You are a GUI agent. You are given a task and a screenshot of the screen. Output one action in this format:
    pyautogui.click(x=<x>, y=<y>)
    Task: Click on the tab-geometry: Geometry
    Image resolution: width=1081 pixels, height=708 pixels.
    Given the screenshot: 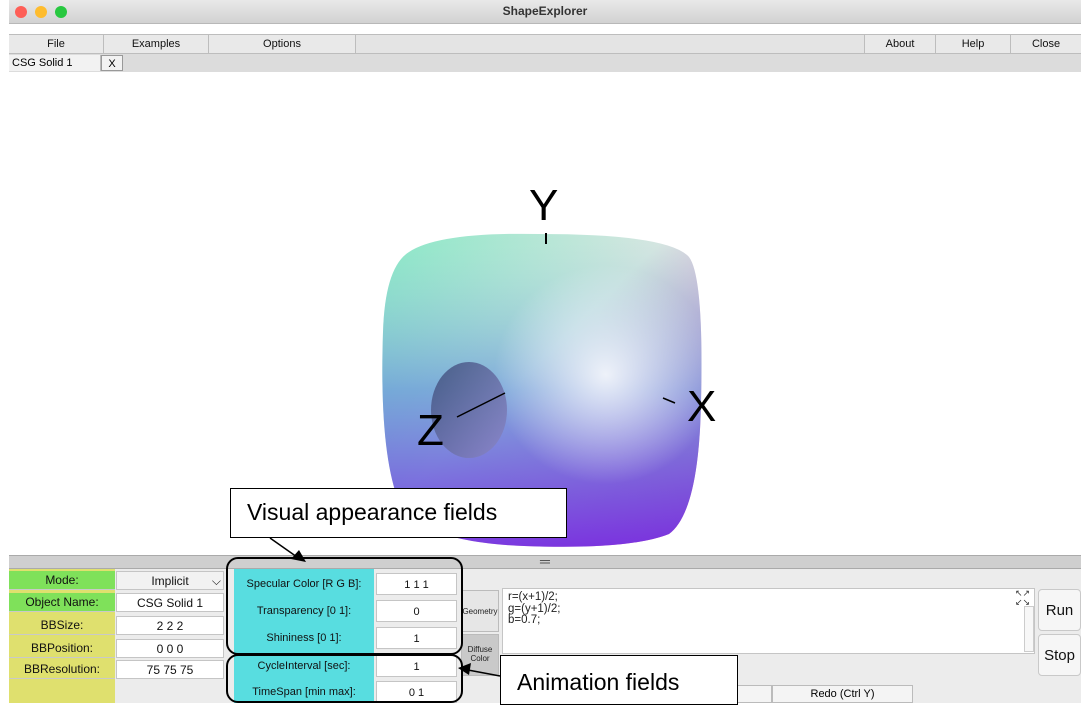 What is the action you would take?
    pyautogui.click(x=480, y=611)
    